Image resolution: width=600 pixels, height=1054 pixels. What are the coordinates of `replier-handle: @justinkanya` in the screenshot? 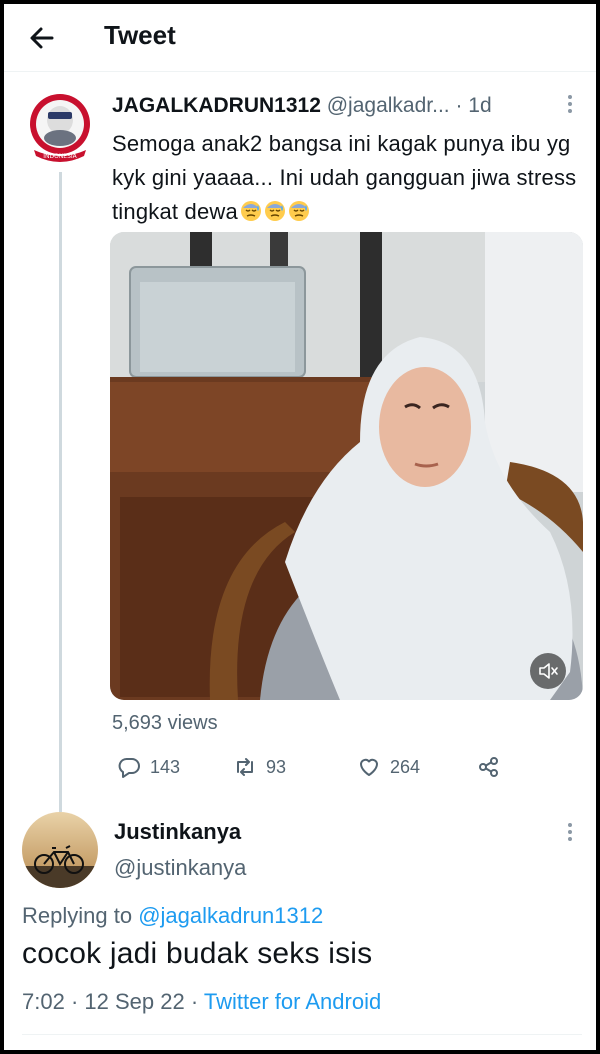 It's located at (180, 868).